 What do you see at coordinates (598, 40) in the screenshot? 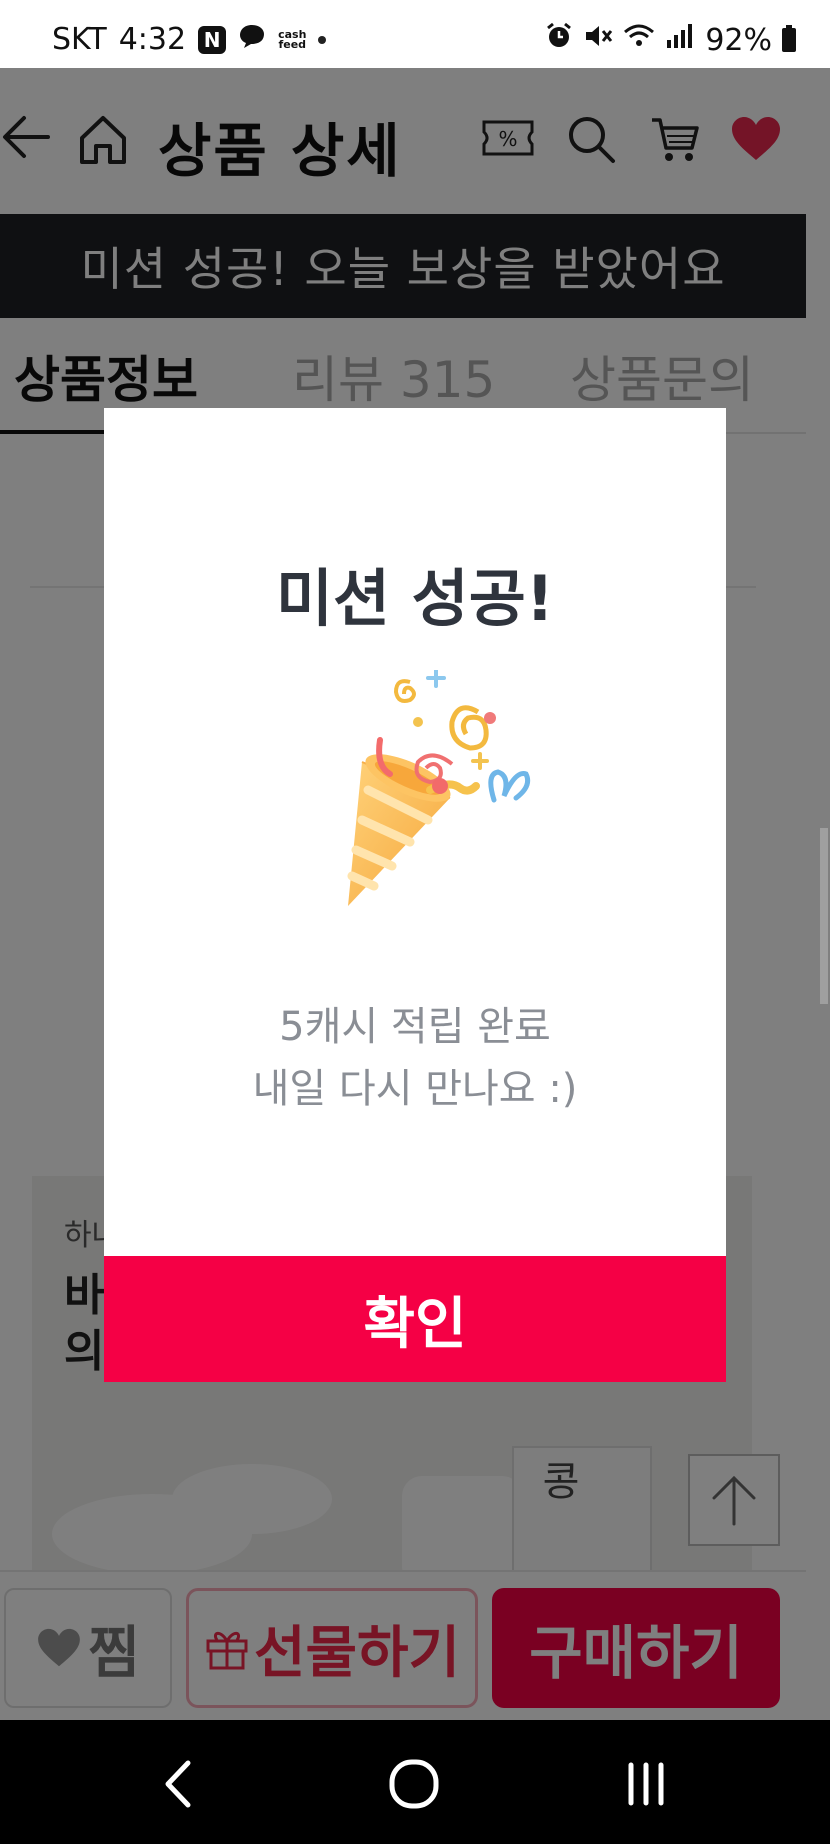
I see `mute-icon` at bounding box center [598, 40].